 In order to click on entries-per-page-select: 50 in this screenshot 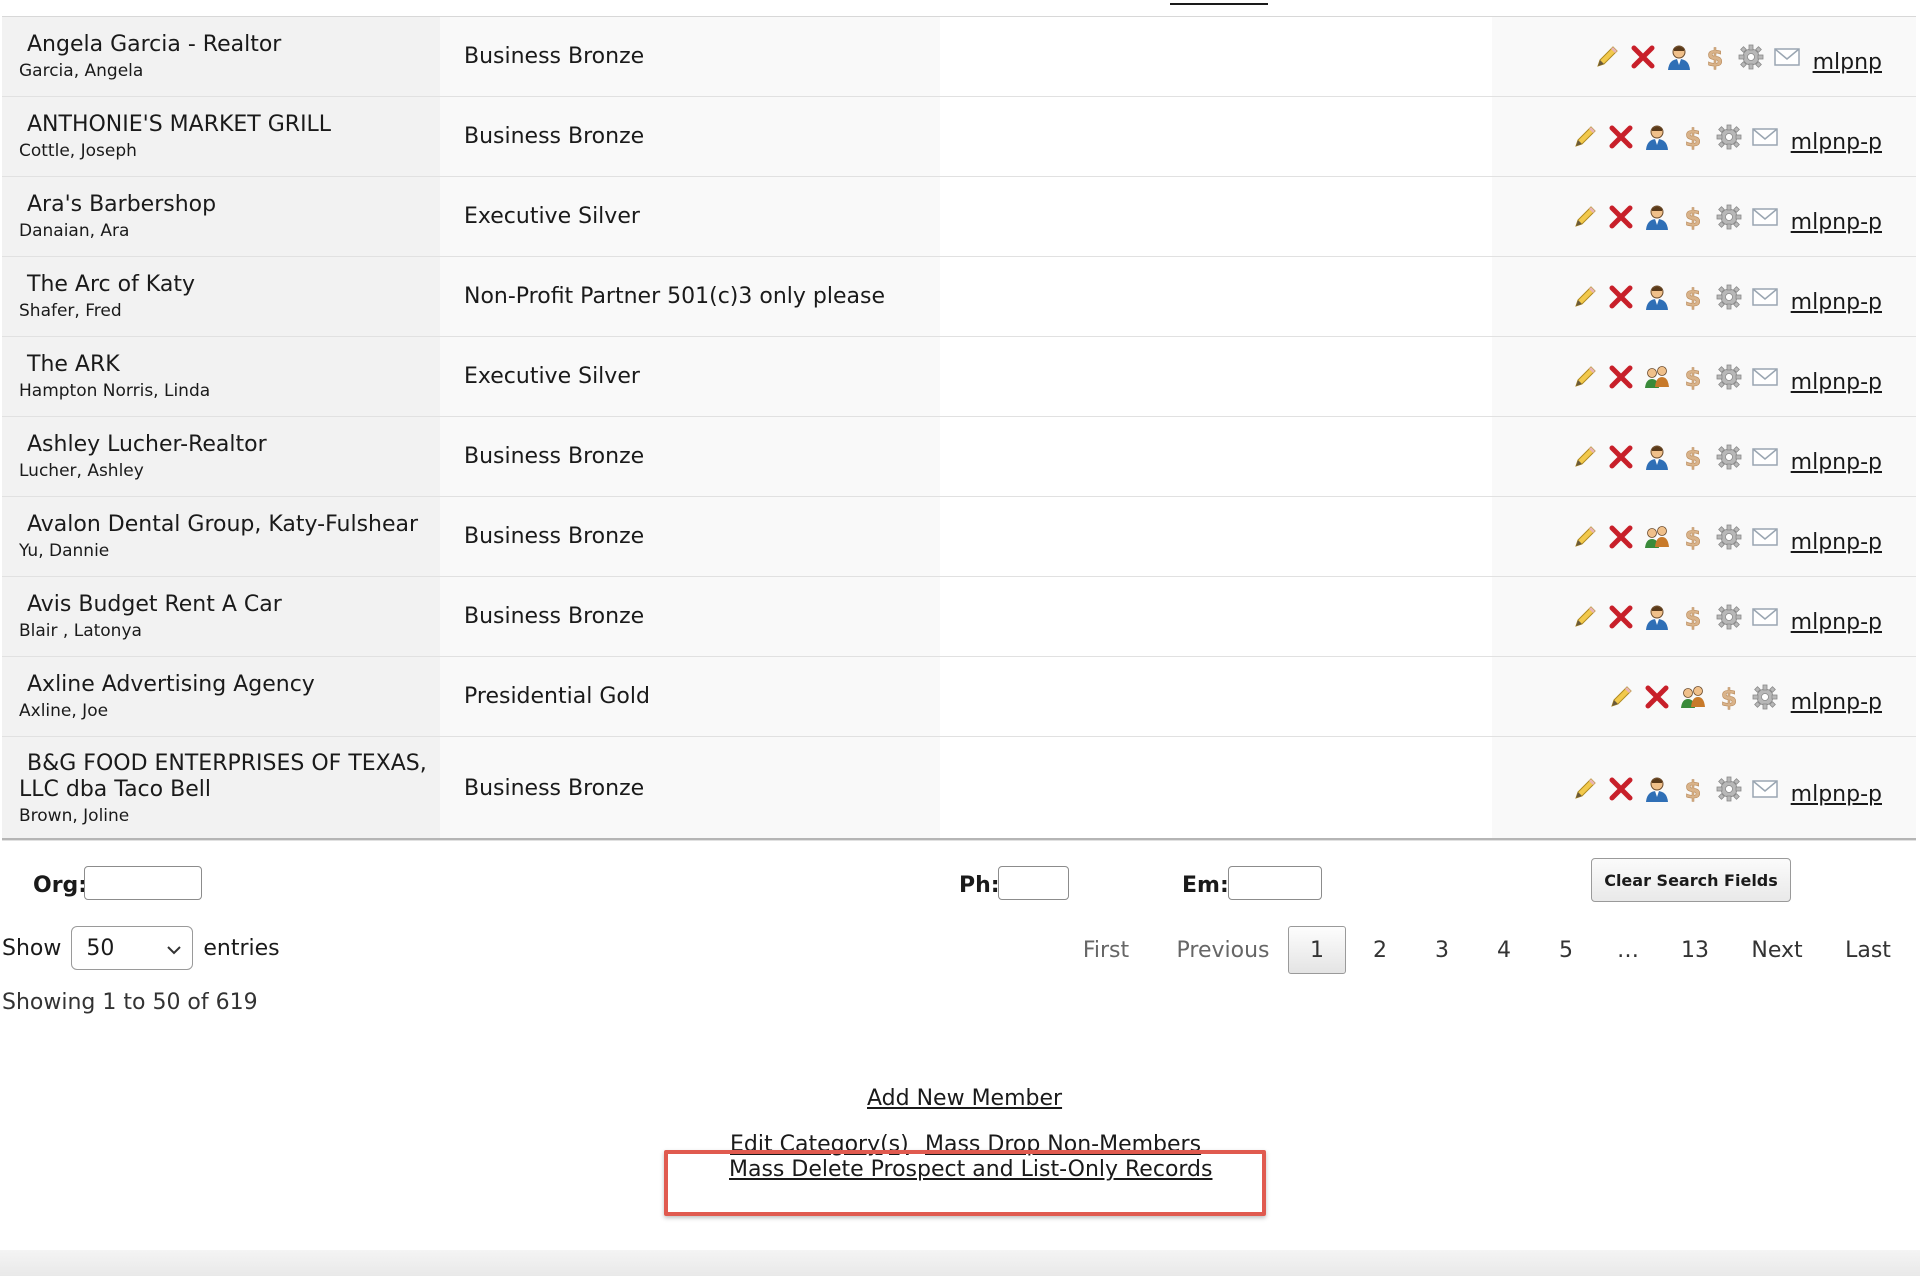, I will do `click(132, 948)`.